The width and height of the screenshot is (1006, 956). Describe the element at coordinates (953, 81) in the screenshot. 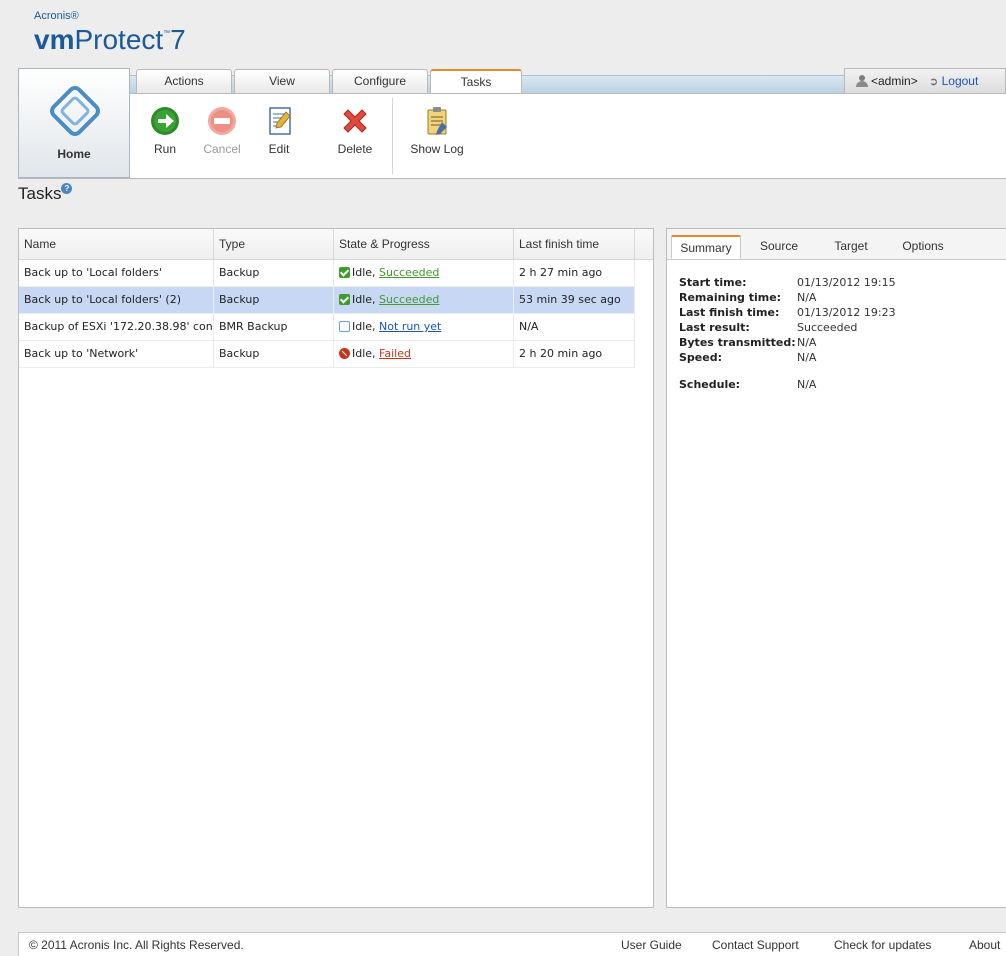

I see `logout-link: ➲ Logout` at that location.